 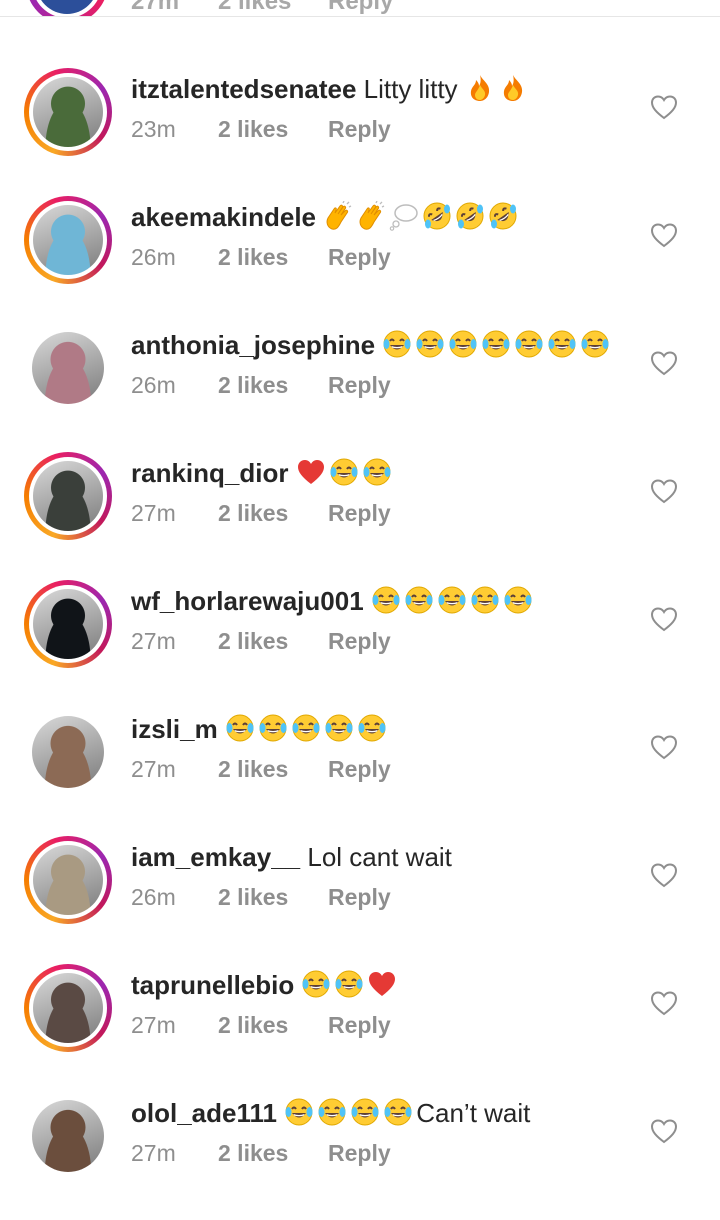 I want to click on comment-text: Can’t wait, so click(x=473, y=1113).